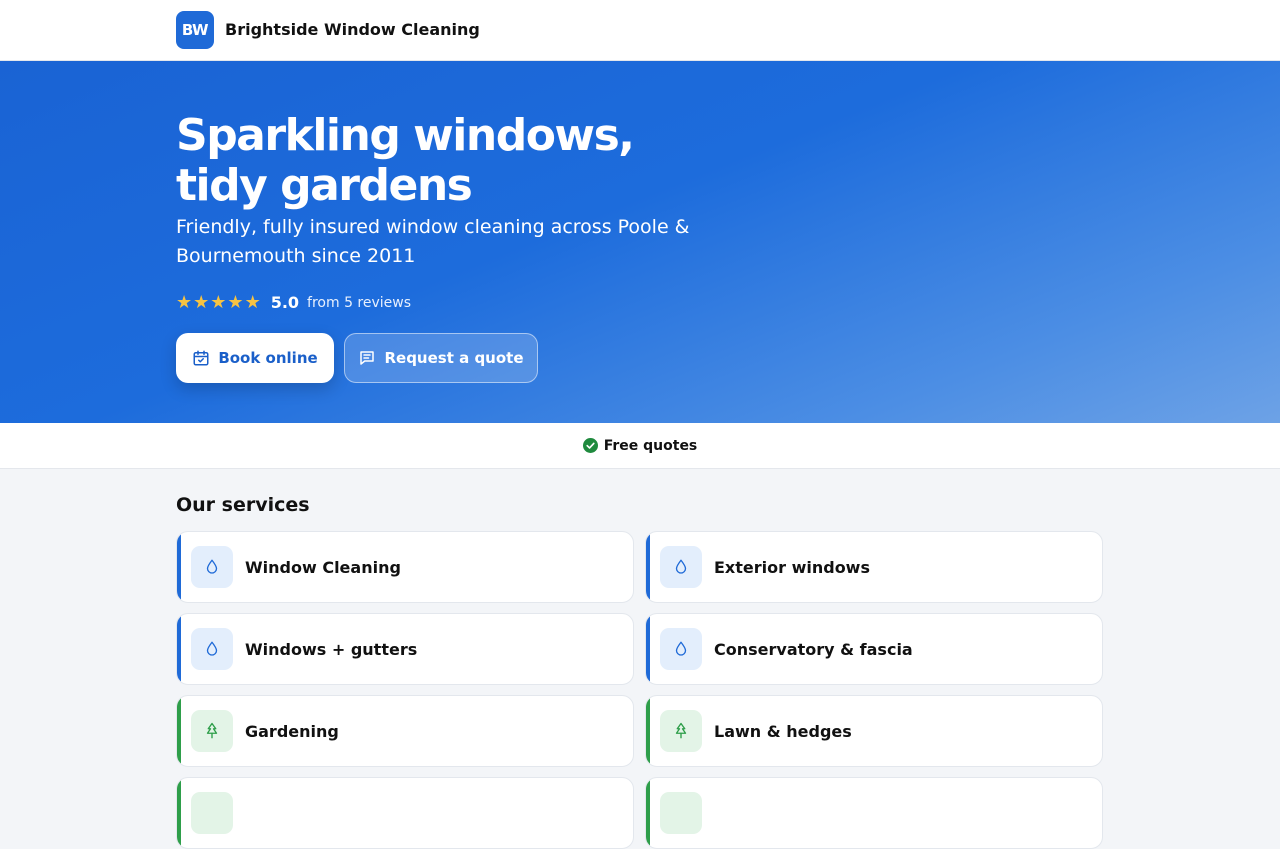  What do you see at coordinates (268, 358) in the screenshot?
I see `book-online-label: Book online` at bounding box center [268, 358].